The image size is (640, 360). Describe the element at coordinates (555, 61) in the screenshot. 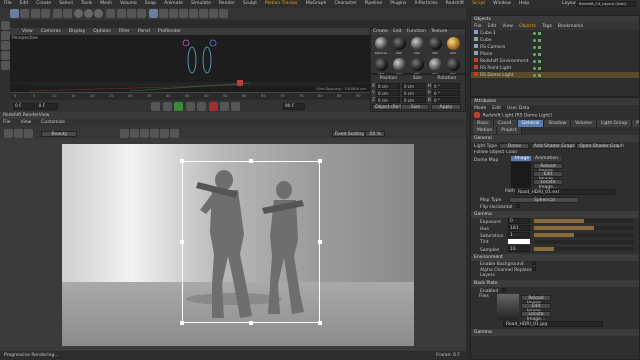

I see `object-row: Redshift Environment` at that location.